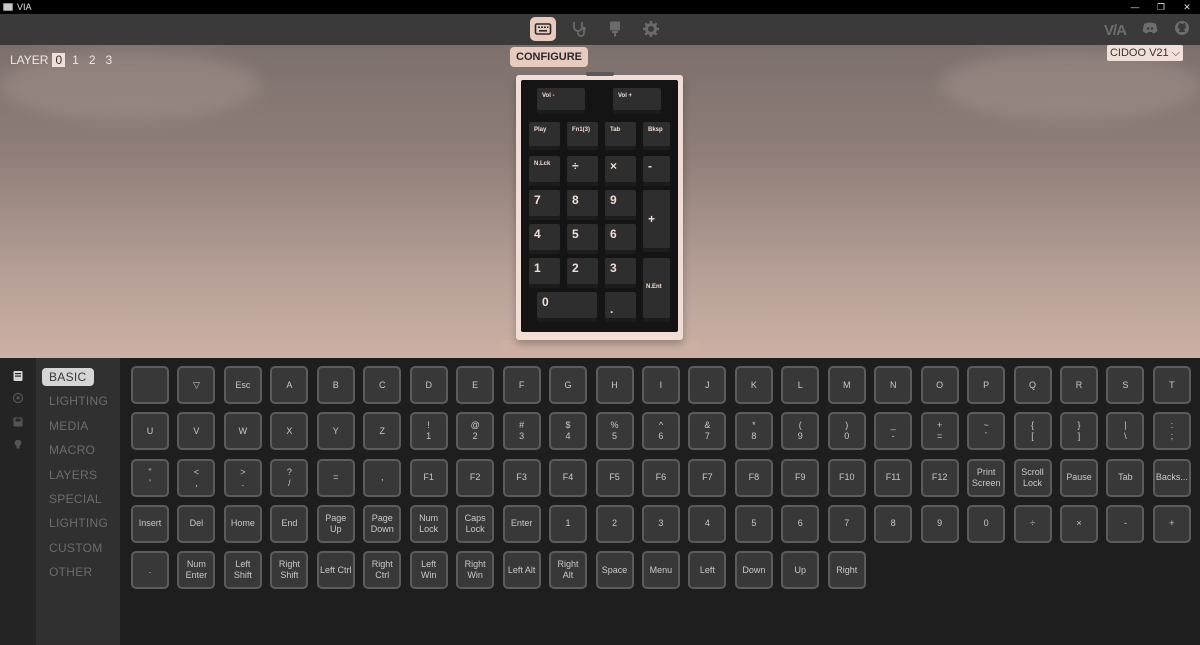  Describe the element at coordinates (660, 431) in the screenshot. I see `keycode-key: ^ 6` at that location.